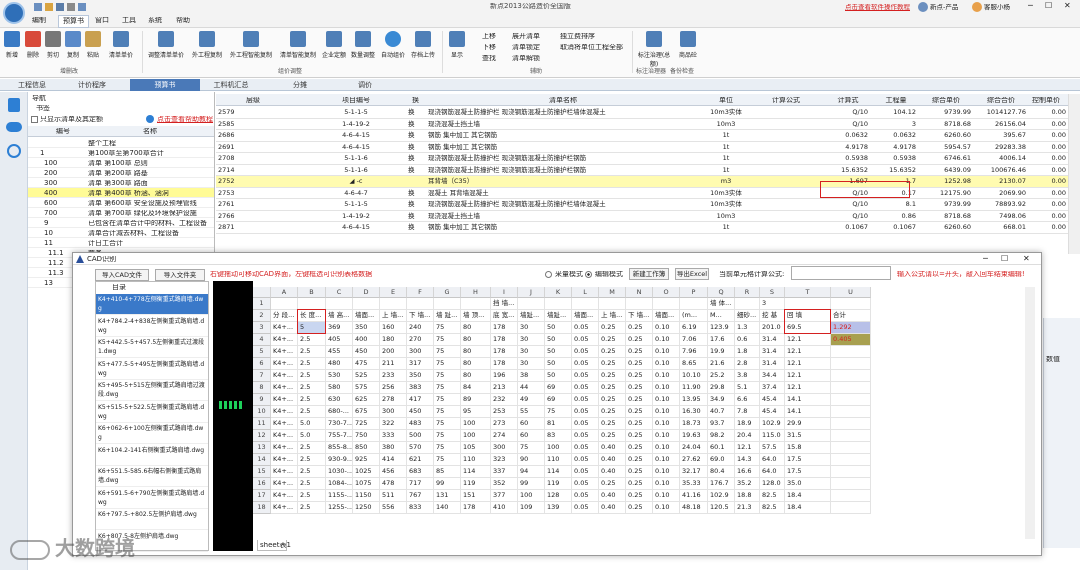 The height and width of the screenshot is (570, 1080). I want to click on sheet-cell: 109, so click(531, 508).